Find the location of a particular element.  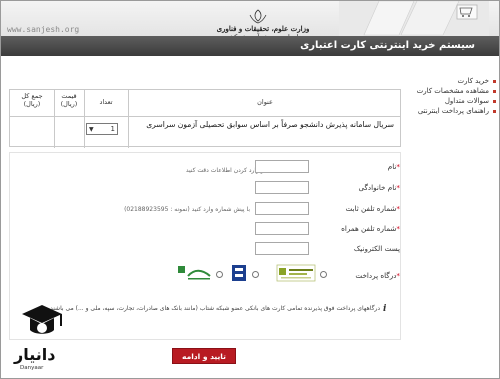

email-label: پست الکترونیک is located at coordinates (376, 248).